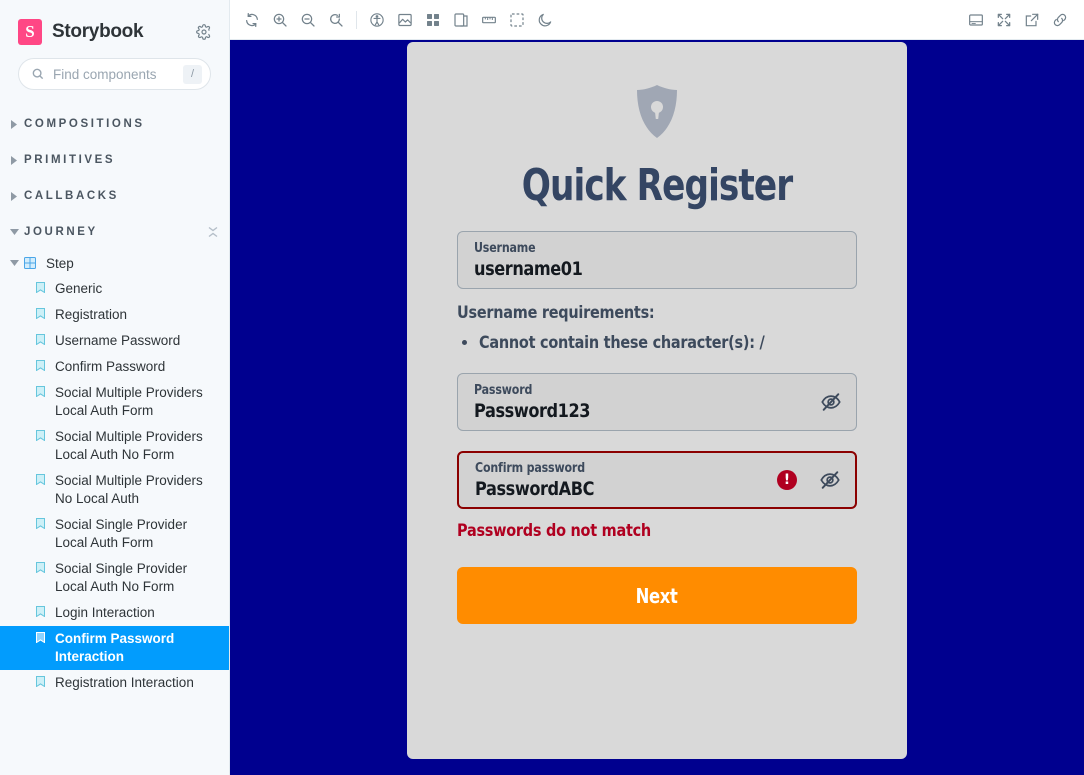 The width and height of the screenshot is (1084, 775). I want to click on collapse-all-icon, so click(213, 232).